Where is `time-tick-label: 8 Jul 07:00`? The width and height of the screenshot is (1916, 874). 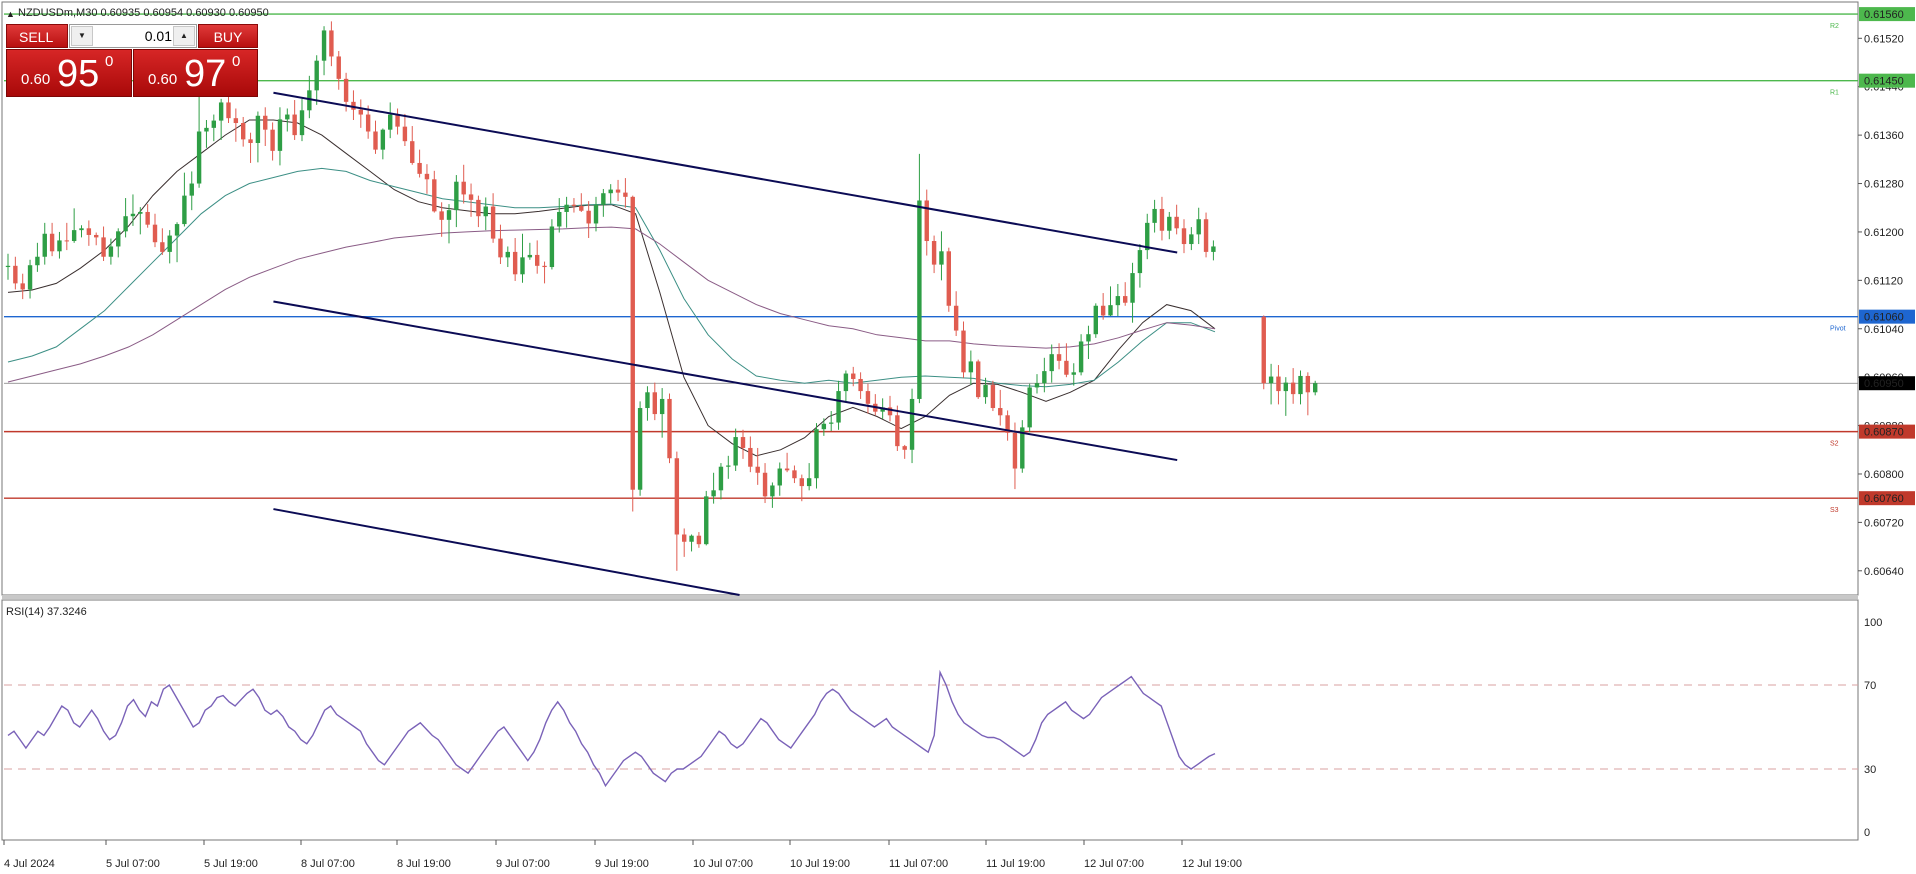
time-tick-label: 8 Jul 07:00 is located at coordinates (328, 864).